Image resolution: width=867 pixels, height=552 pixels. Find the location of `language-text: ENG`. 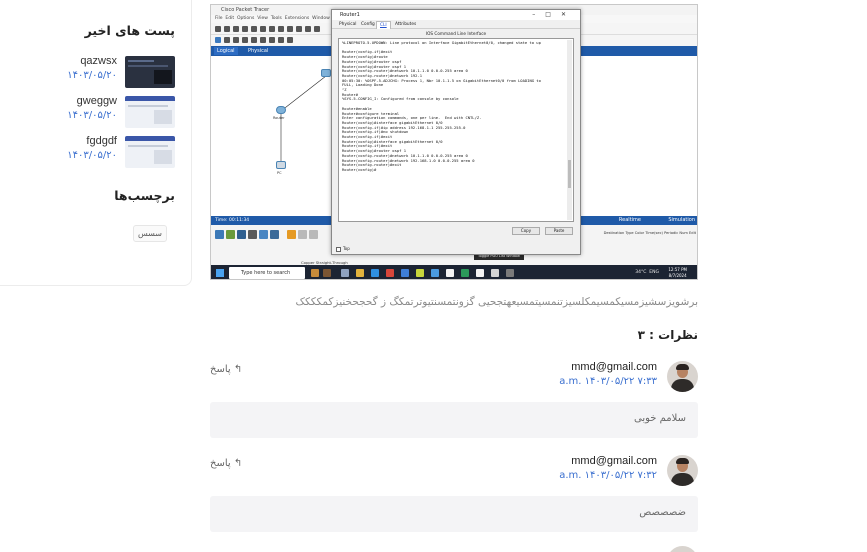

language-text: ENG is located at coordinates (654, 272).